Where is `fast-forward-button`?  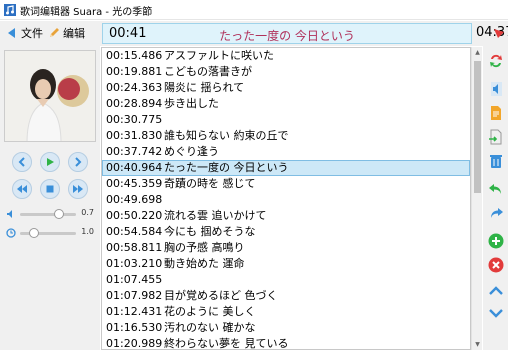
fast-forward-button is located at coordinates (78, 189).